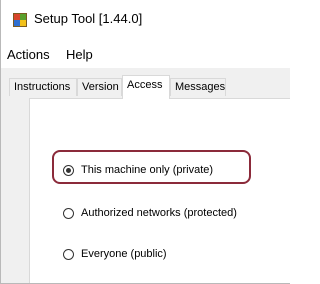 This screenshot has width=320, height=284. What do you see at coordinates (124, 254) in the screenshot?
I see `radio-everyone-label: Everyone (public)` at bounding box center [124, 254].